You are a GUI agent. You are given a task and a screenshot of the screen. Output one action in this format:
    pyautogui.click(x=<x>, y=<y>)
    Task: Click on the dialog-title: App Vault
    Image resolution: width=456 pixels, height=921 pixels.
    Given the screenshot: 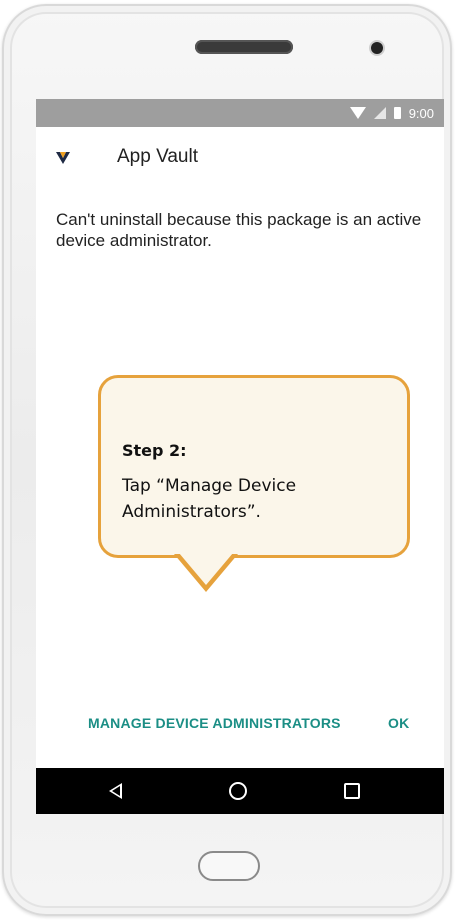 What is the action you would take?
    pyautogui.click(x=157, y=156)
    